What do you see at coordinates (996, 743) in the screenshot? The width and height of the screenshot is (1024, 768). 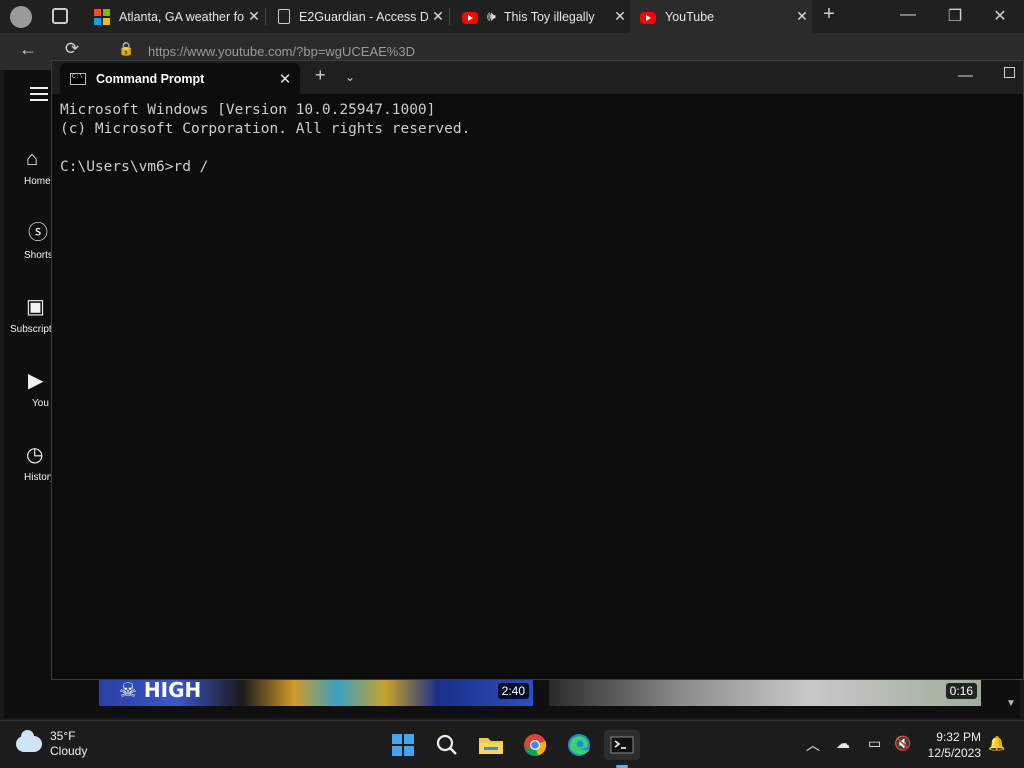 I see `notification-bell-icon: 🔔` at bounding box center [996, 743].